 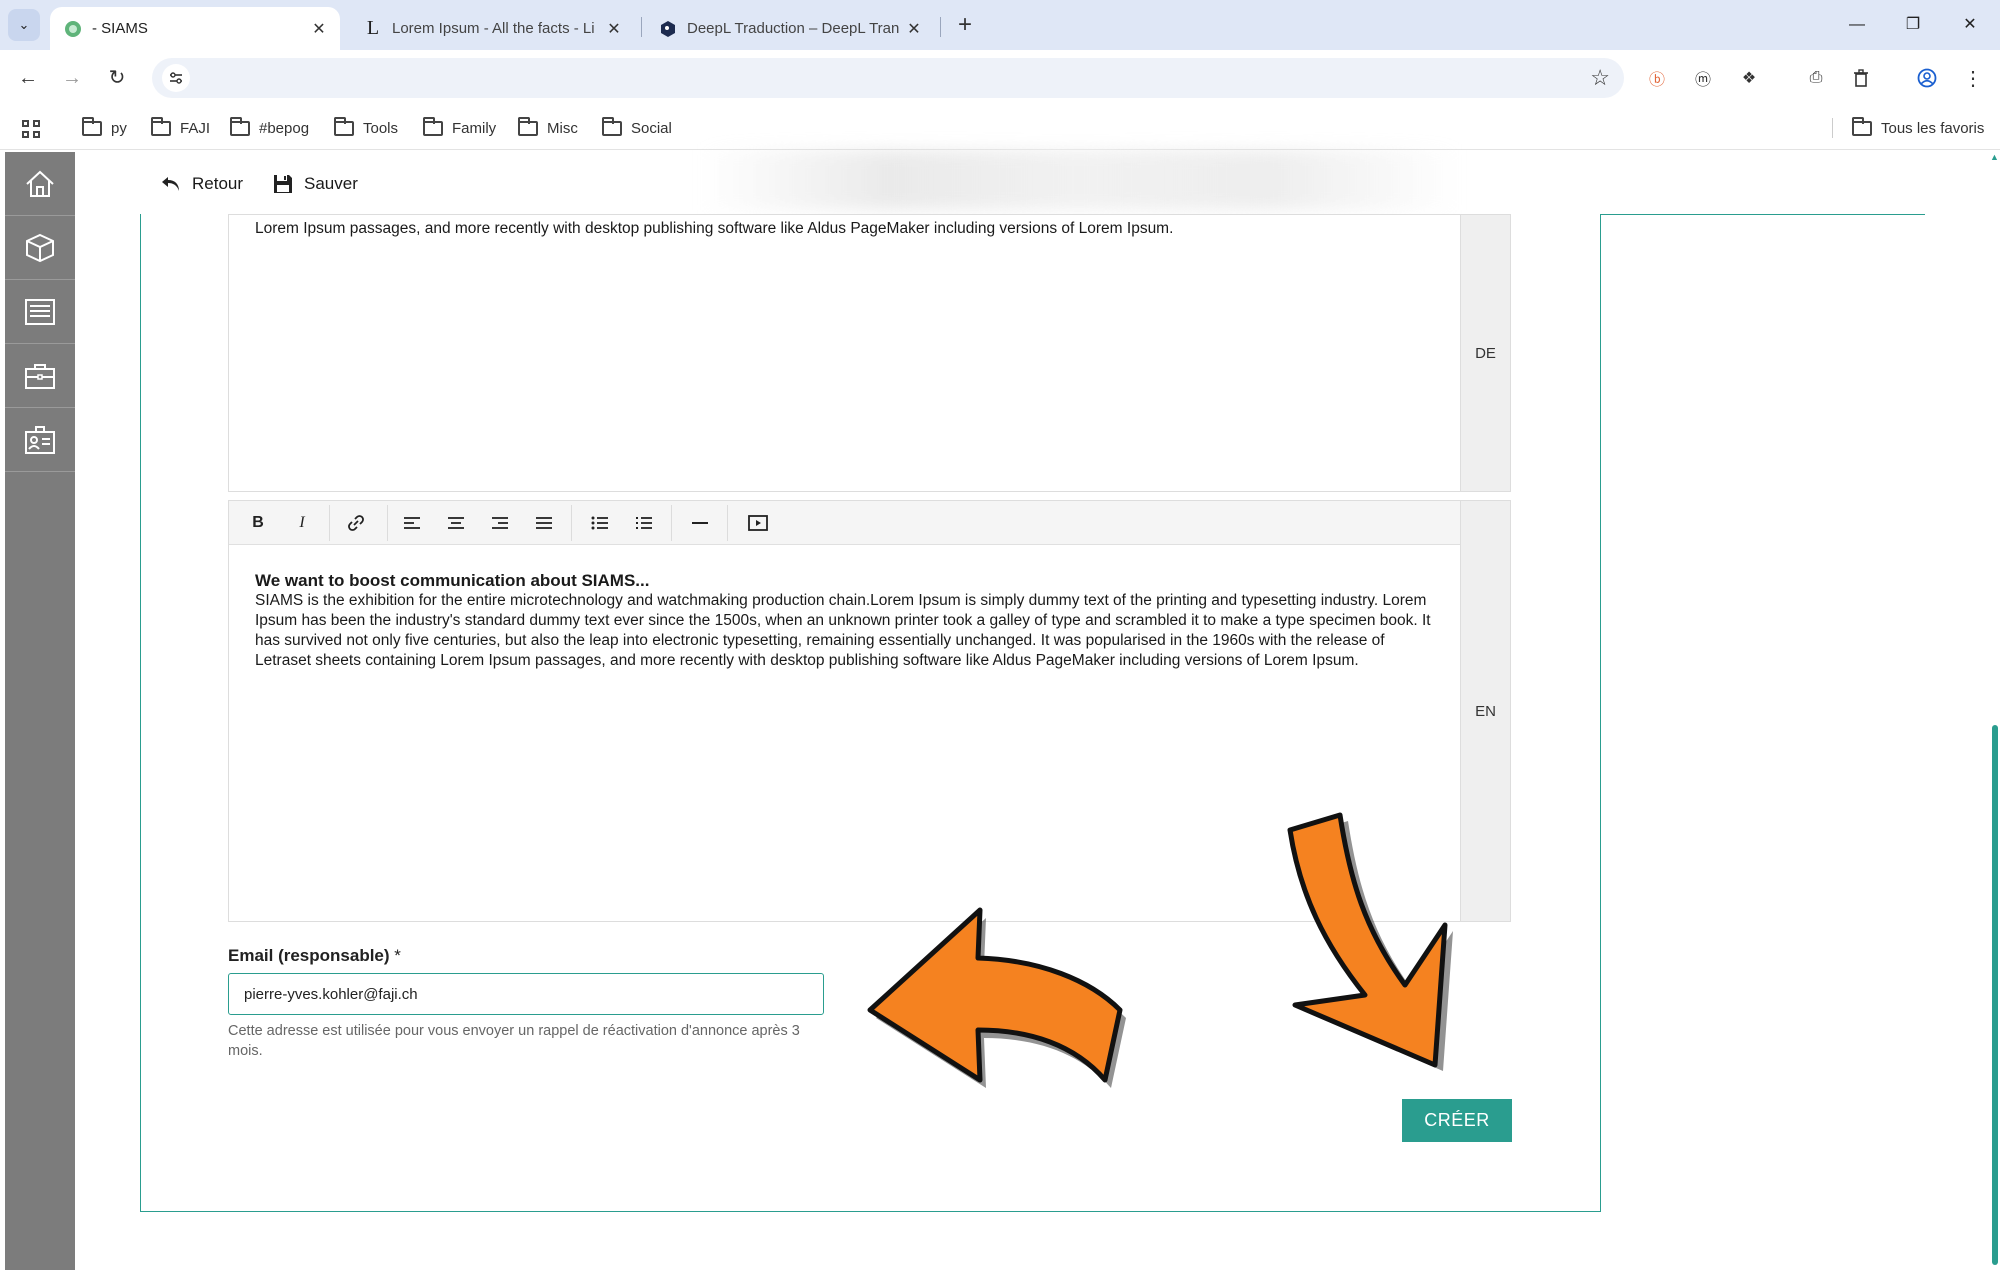 I want to click on box-icon, so click(x=40, y=247).